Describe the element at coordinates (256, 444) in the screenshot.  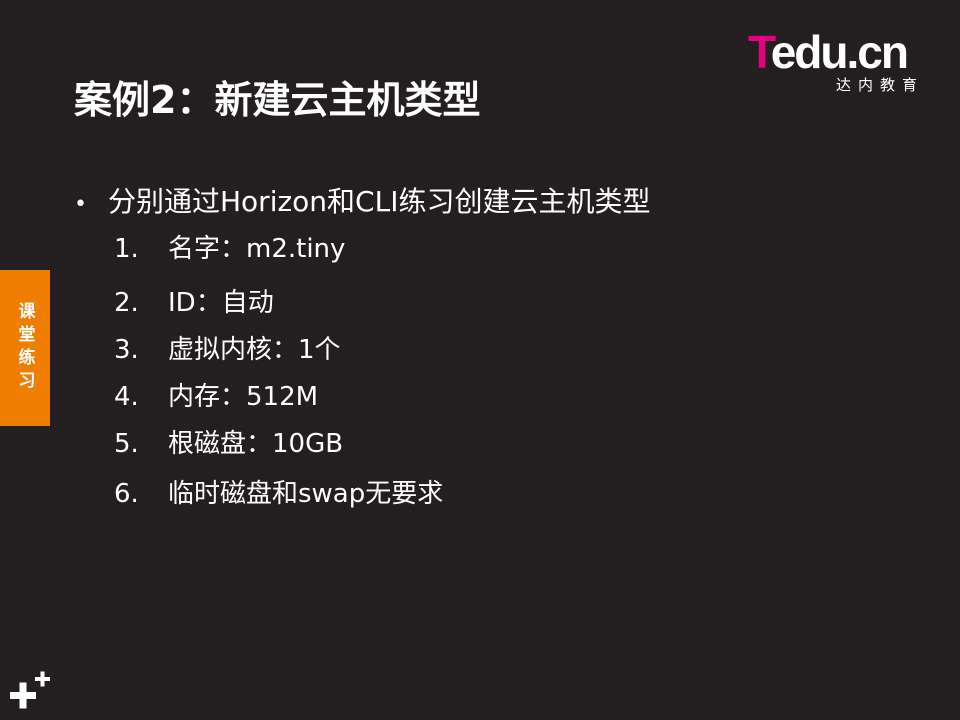
I see `list-item-text: 根磁盘：10GB` at that location.